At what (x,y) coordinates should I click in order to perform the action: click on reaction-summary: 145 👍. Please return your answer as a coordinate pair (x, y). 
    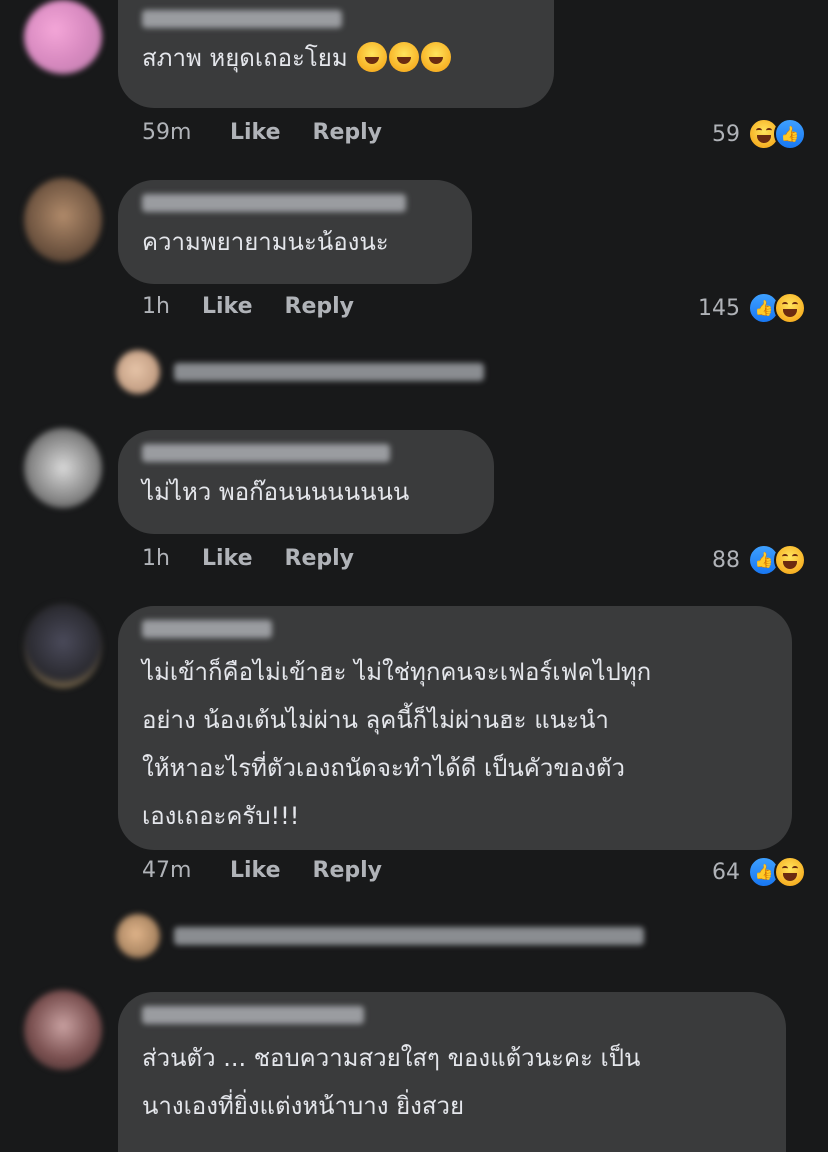
    Looking at the image, I should click on (752, 308).